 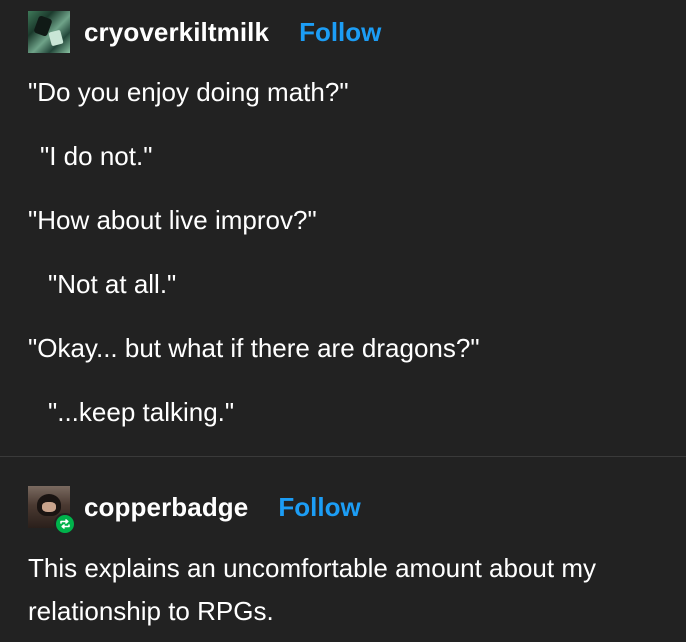 What do you see at coordinates (96, 156) in the screenshot?
I see `post-text-line: "I do not."` at bounding box center [96, 156].